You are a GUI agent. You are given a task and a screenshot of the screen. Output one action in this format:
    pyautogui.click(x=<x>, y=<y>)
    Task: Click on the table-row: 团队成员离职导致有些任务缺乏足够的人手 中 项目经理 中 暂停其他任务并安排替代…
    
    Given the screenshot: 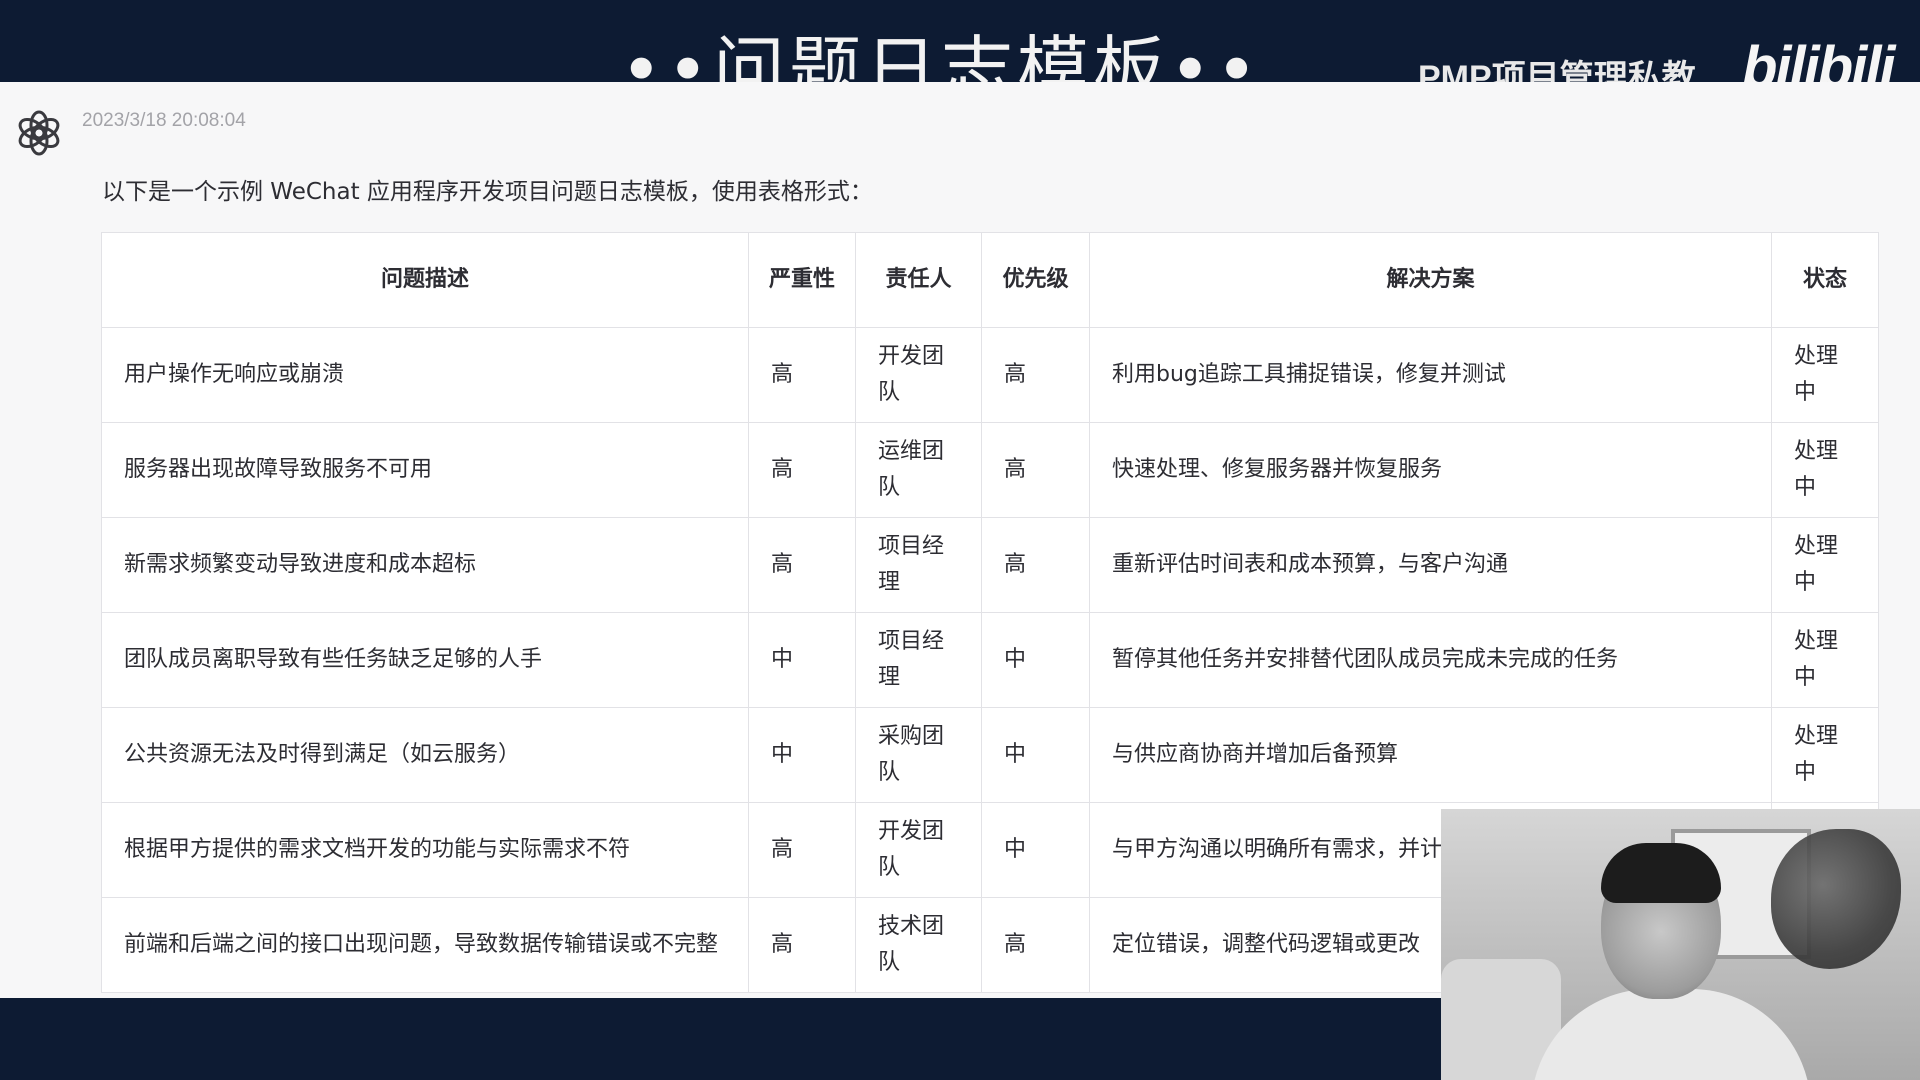 What is the action you would take?
    pyautogui.click(x=990, y=660)
    